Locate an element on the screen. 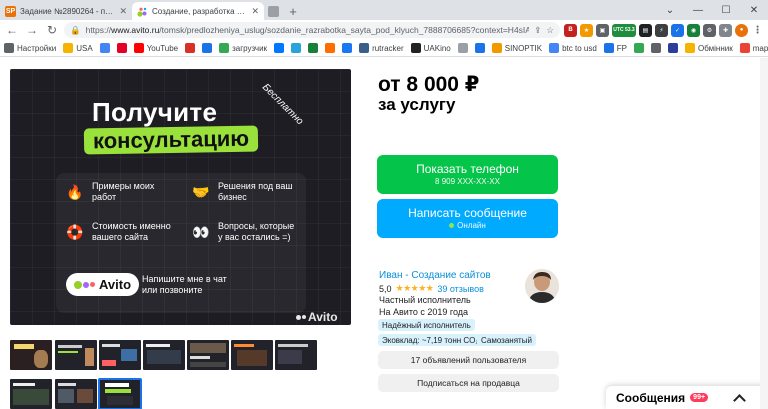 Image resolution: width=768 pixels, height=409 pixels. profile-avatar-icon: ● is located at coordinates (741, 30).